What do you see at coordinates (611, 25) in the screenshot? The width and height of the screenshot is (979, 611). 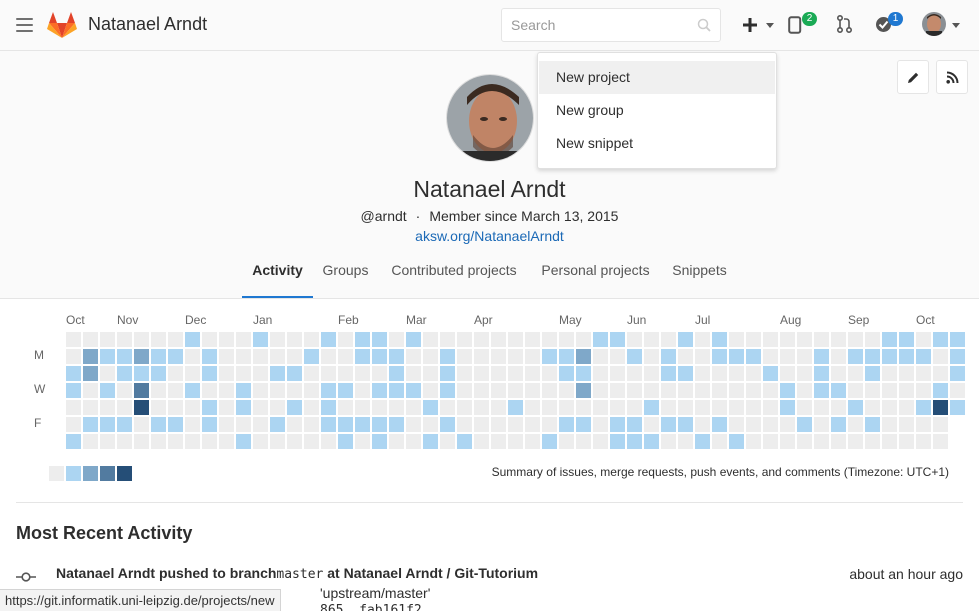 I see `search-box` at bounding box center [611, 25].